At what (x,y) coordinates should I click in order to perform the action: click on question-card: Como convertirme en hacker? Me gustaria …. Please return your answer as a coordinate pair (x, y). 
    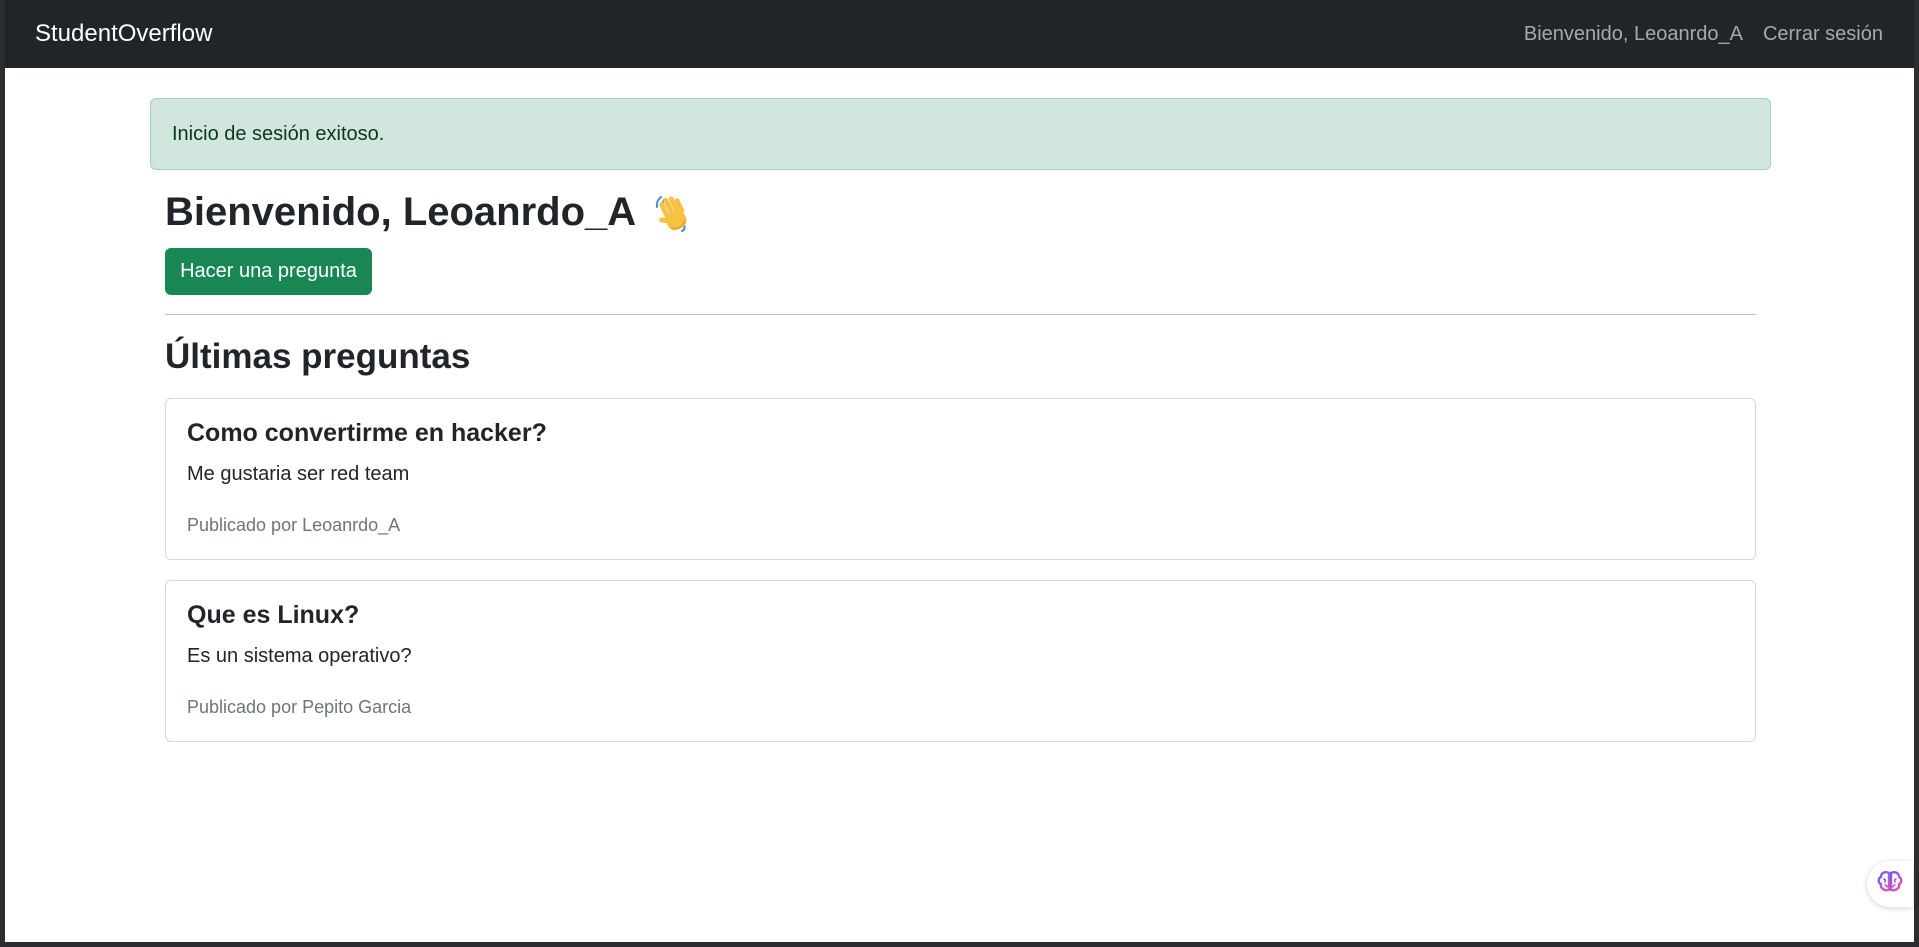
    Looking at the image, I should click on (960, 479).